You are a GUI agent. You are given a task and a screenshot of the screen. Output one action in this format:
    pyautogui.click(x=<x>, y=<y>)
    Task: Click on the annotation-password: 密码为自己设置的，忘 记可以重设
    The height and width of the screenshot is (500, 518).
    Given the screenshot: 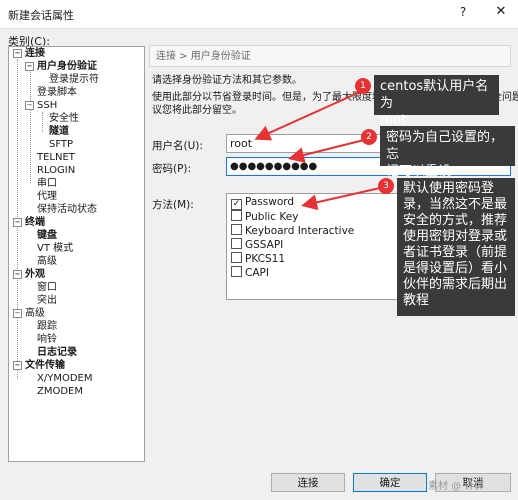 What is the action you would take?
    pyautogui.click(x=447, y=152)
    